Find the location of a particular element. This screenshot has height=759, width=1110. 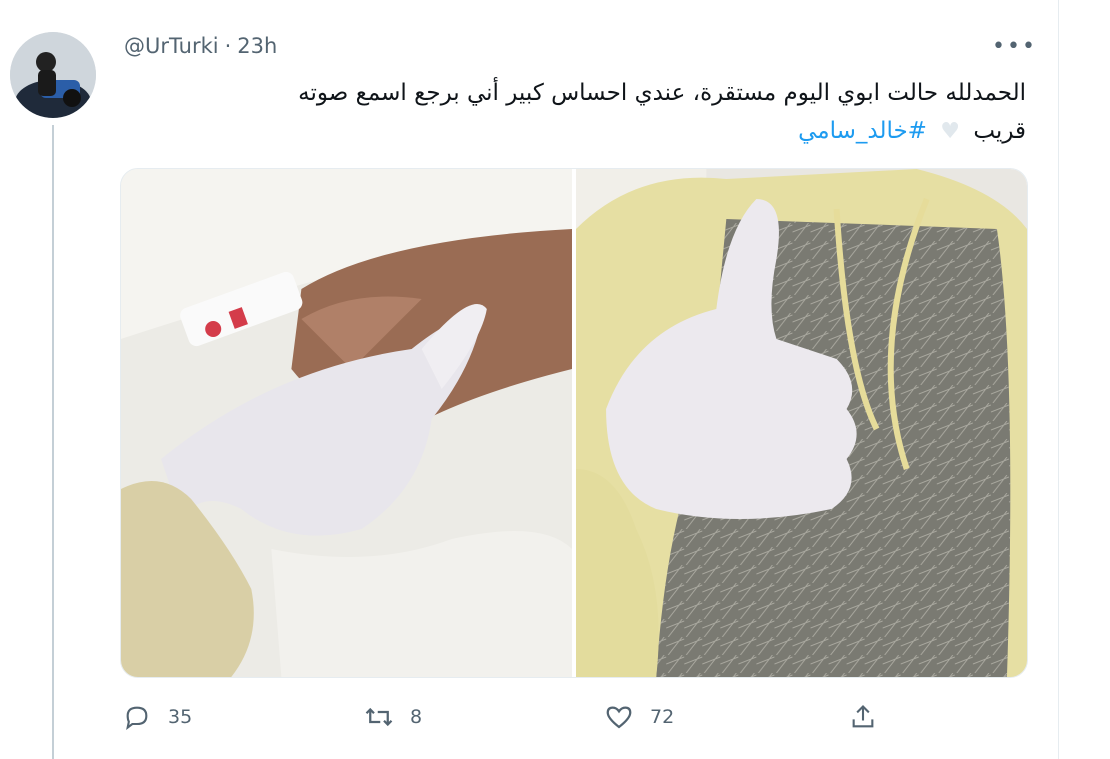

thread-line is located at coordinates (53, 442).